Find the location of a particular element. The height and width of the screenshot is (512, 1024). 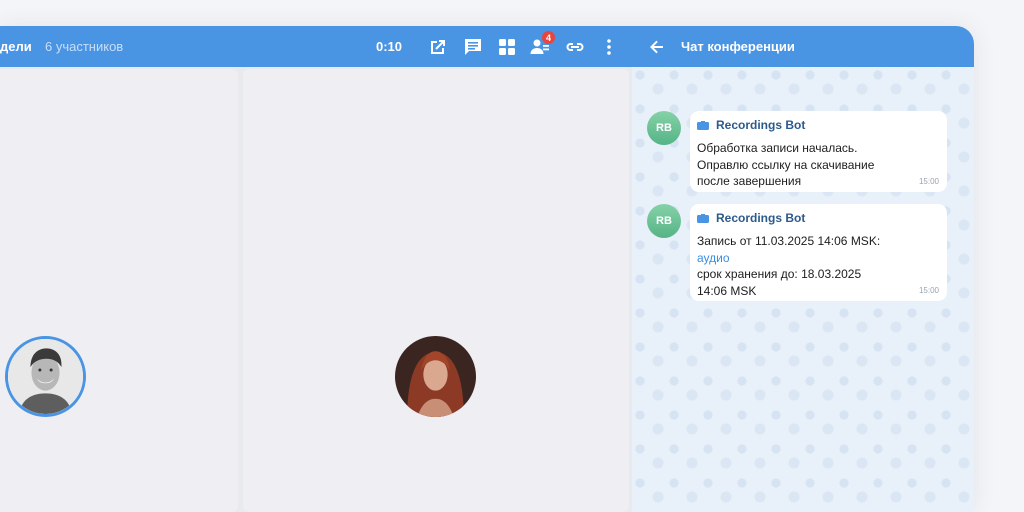

back-arrow-icon is located at coordinates (657, 47).